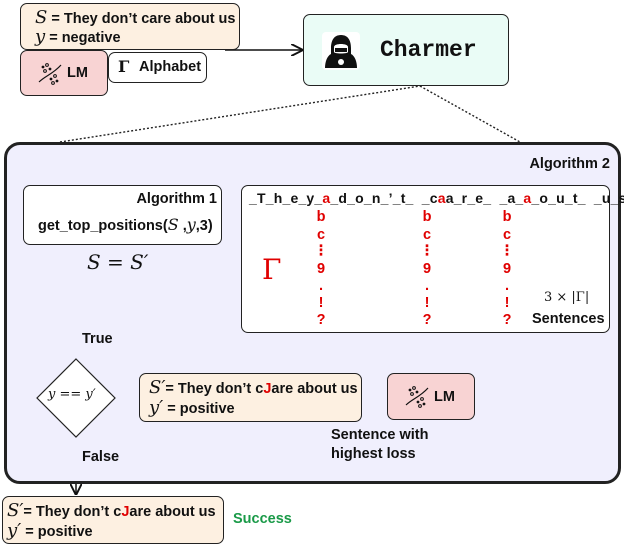  I want to click on input-y-line: y = negative, so click(78, 37).